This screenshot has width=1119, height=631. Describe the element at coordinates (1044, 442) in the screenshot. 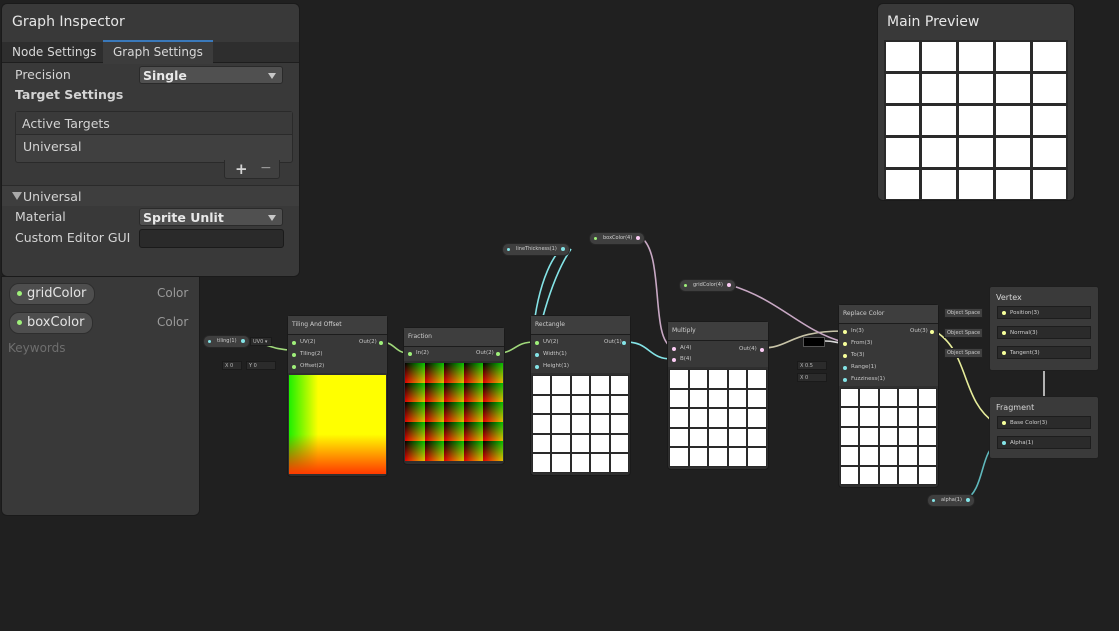

I see `fragment-alpha-port: Alpha(1)` at that location.